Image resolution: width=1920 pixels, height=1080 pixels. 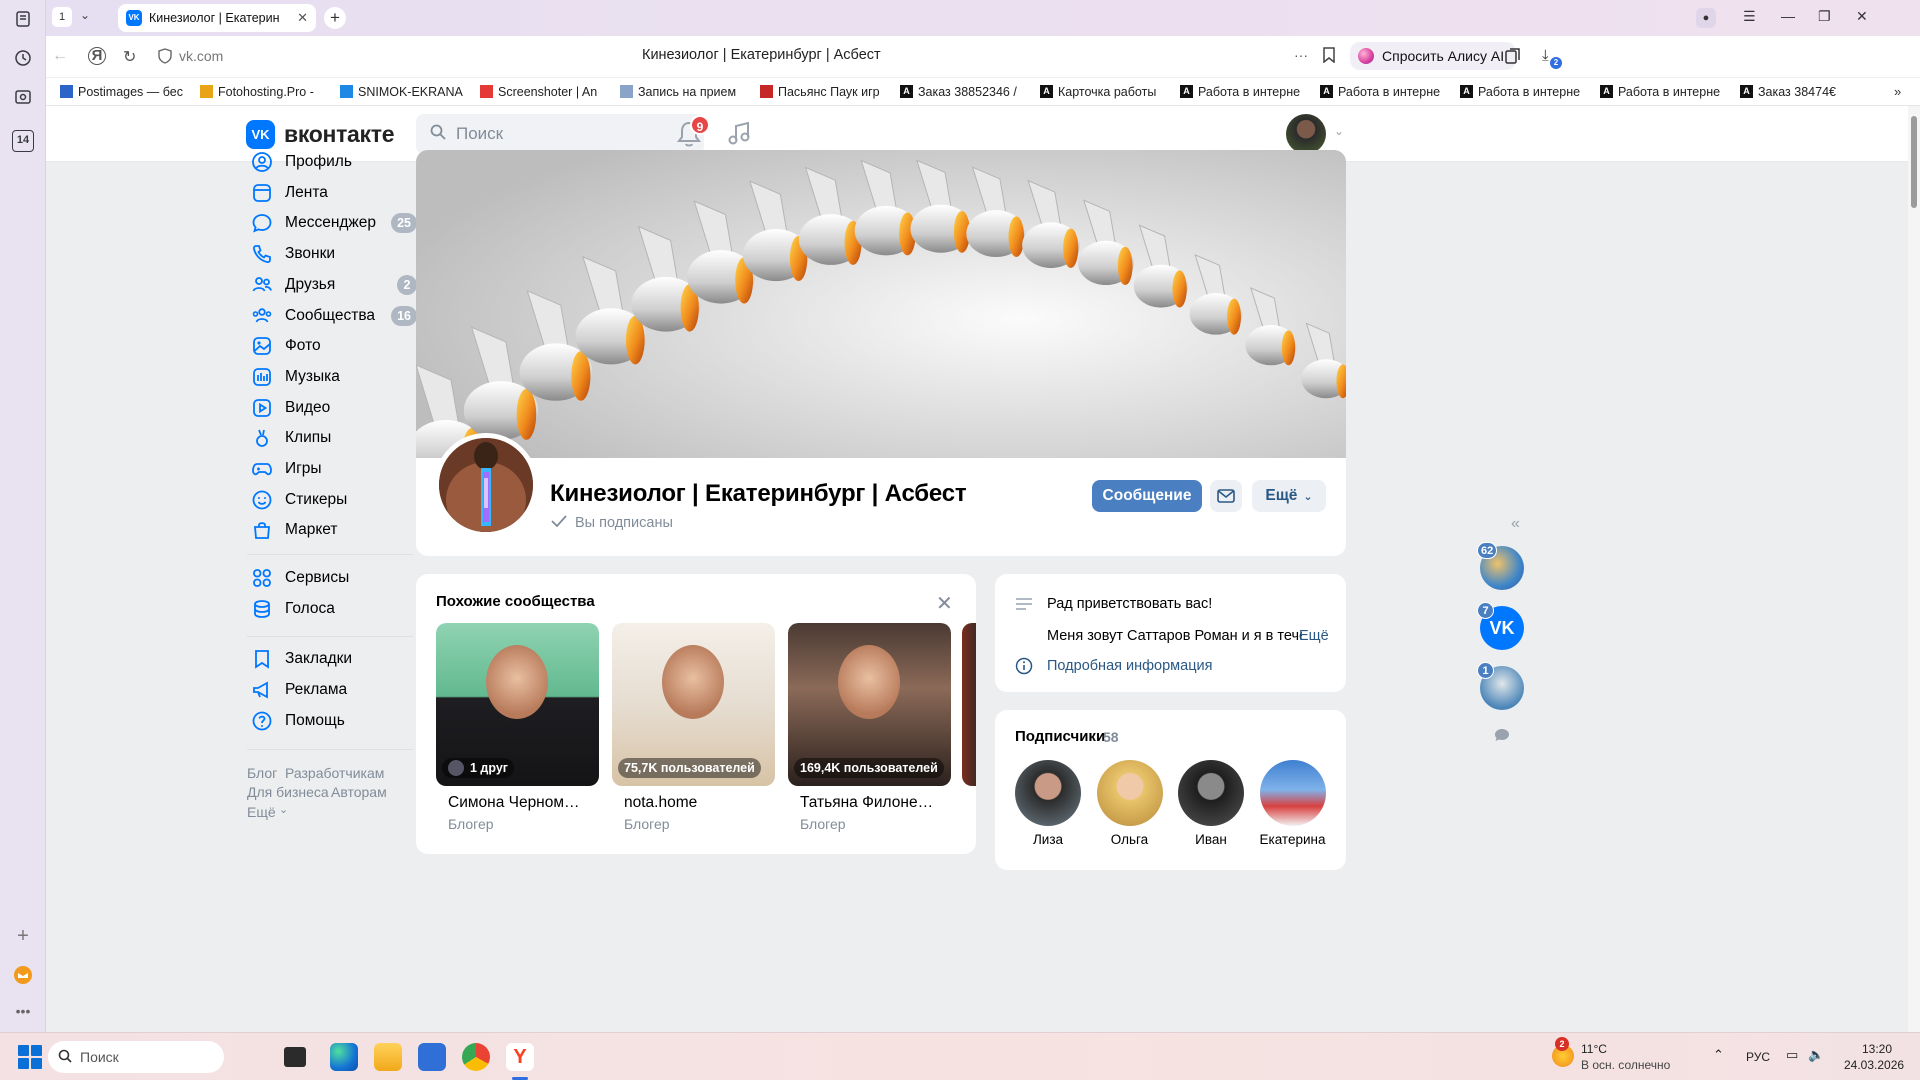 I want to click on bookmark-item: SNIMOK-EKRANA, so click(x=410, y=92).